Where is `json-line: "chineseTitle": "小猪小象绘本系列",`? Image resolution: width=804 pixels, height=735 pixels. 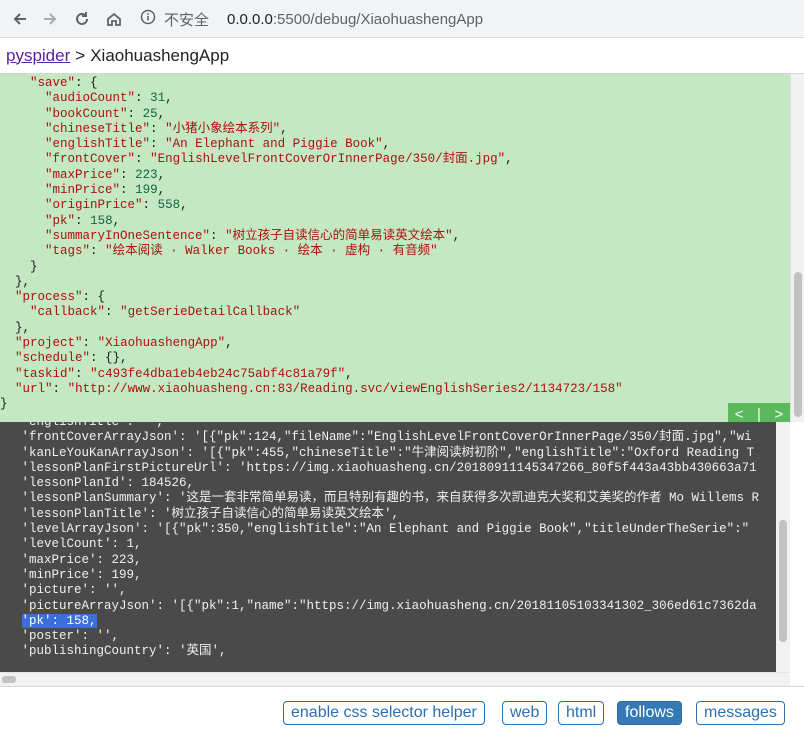 json-line: "chineseTitle": "小猪小象绘本系列", is located at coordinates (166, 128).